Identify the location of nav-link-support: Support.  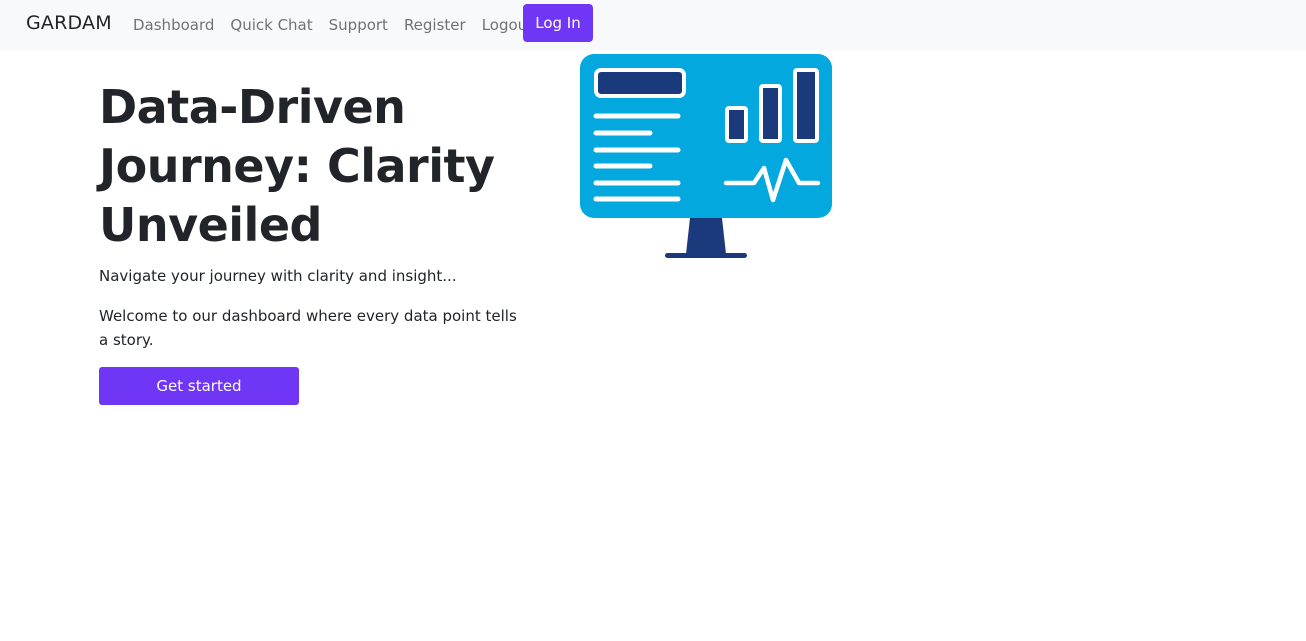
(358, 25).